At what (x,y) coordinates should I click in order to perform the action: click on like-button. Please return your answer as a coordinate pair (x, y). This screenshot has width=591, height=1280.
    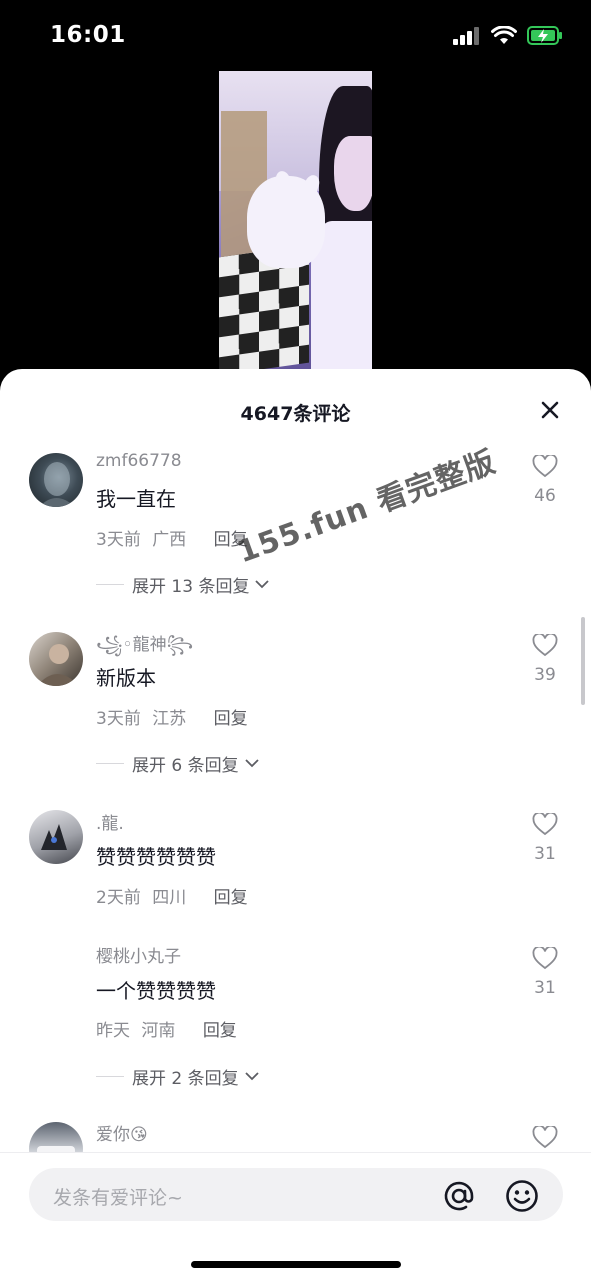
    Looking at the image, I should click on (545, 1138).